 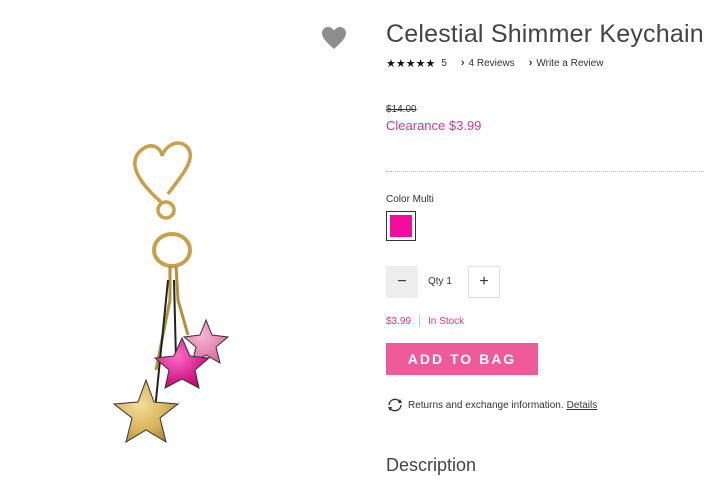 I want to click on rating-count: 5, so click(x=444, y=63).